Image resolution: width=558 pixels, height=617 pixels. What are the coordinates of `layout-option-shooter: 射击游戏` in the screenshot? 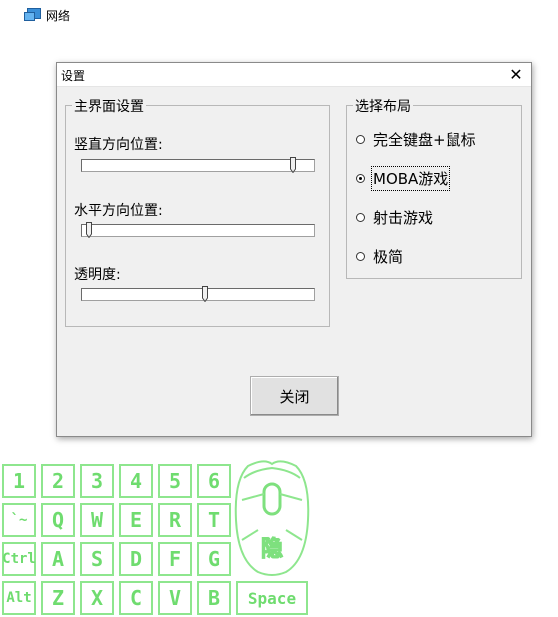 It's located at (394, 217).